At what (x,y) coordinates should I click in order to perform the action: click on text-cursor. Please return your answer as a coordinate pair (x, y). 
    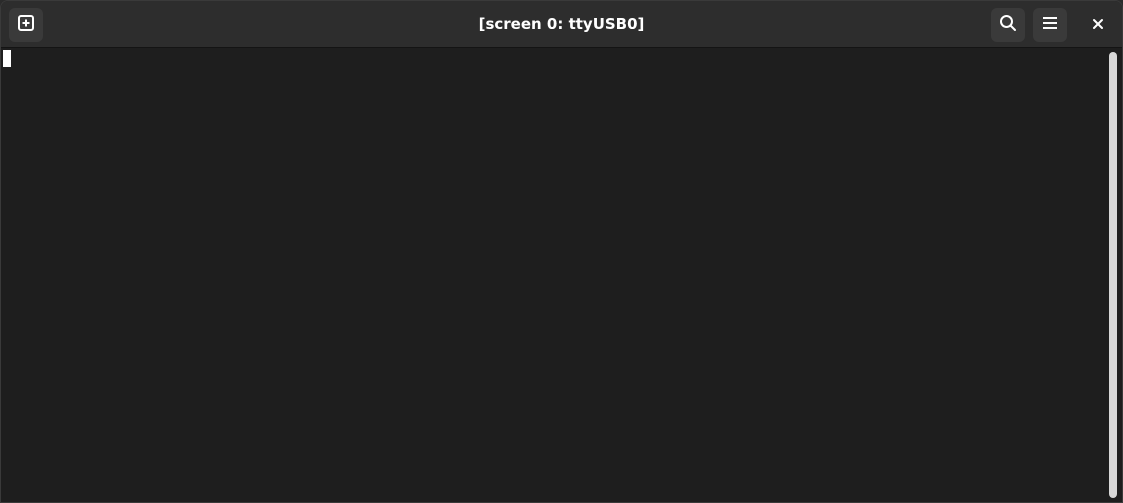
    Looking at the image, I should click on (7, 58).